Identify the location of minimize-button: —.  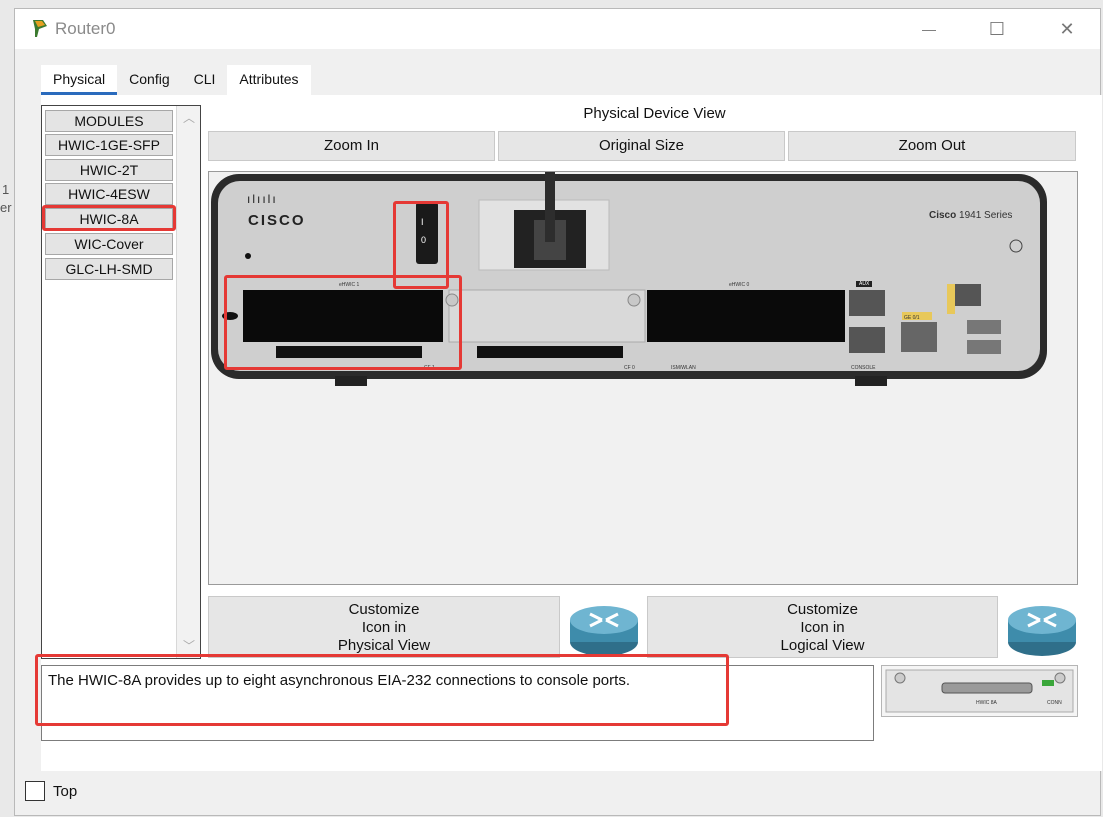
(929, 29).